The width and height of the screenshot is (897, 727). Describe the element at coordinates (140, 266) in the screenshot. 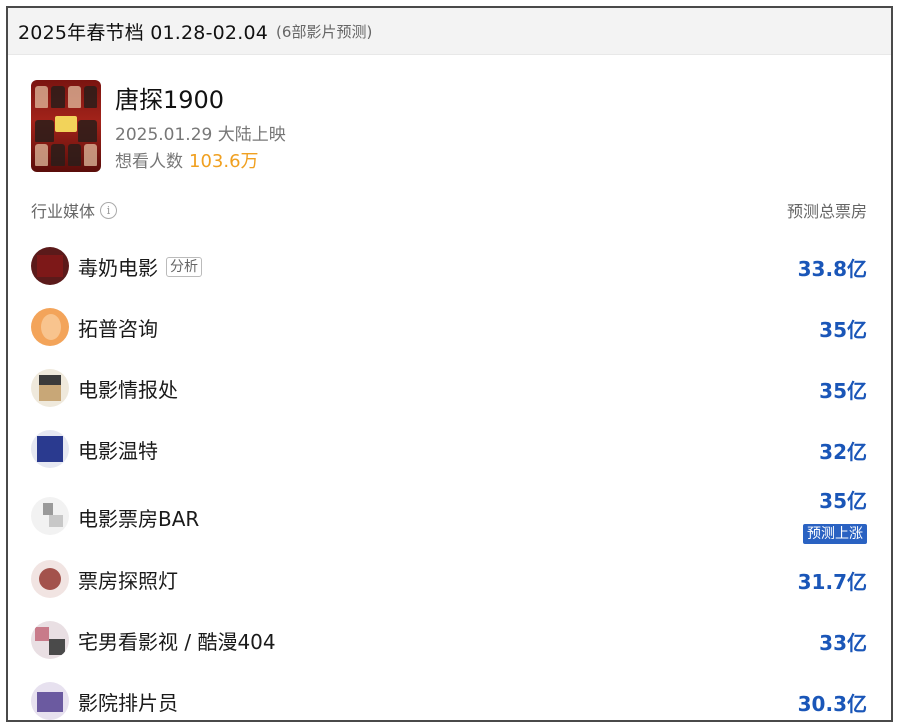

I see `media-name: 毒奶电影 分析` at that location.